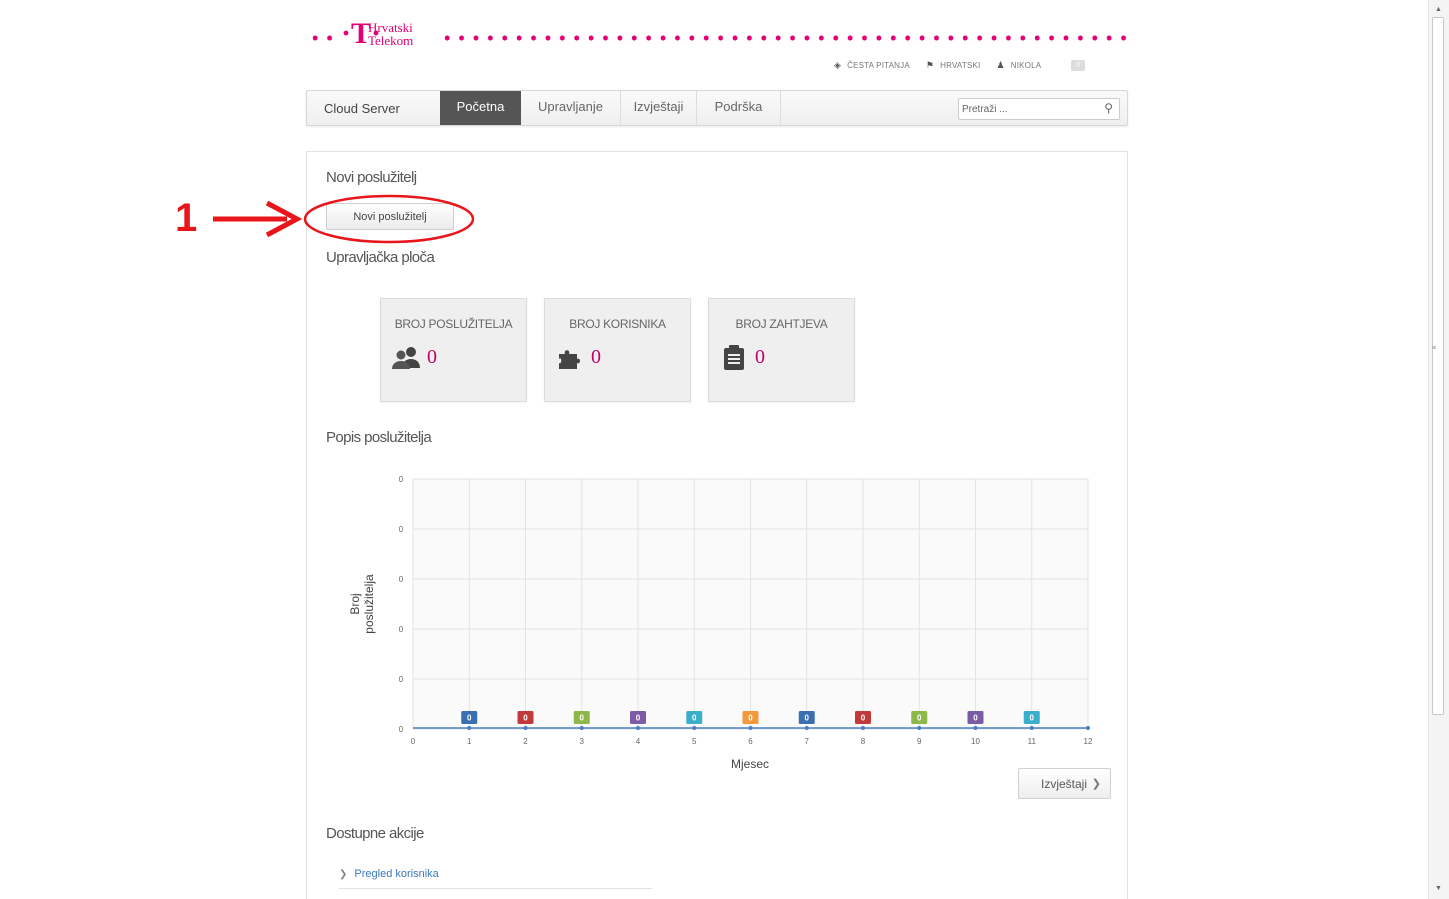  I want to click on chart-x-tick-label: 12, so click(1088, 741).